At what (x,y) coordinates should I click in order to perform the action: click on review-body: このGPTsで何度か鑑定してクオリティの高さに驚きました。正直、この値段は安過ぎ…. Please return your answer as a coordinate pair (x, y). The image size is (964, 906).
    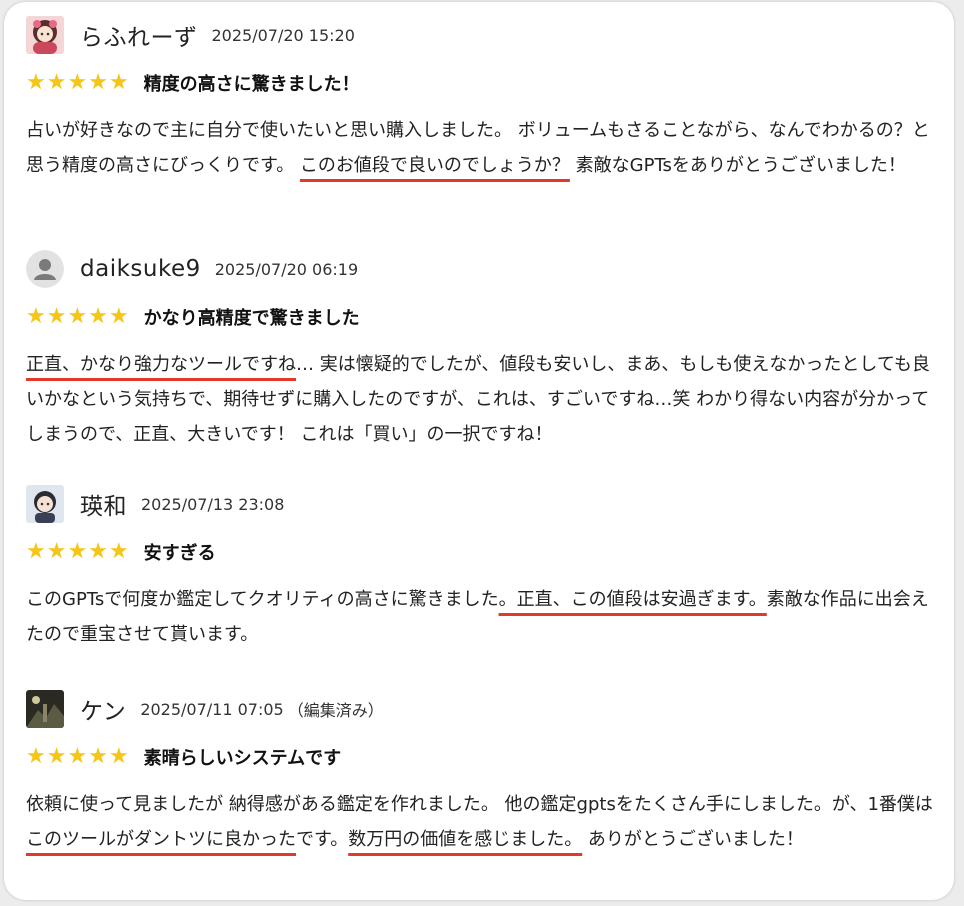
    Looking at the image, I should click on (482, 617).